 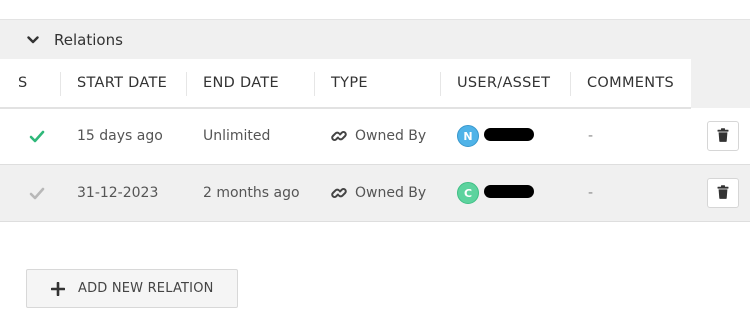 I want to click on column-header-end-date: END DATE, so click(x=241, y=83).